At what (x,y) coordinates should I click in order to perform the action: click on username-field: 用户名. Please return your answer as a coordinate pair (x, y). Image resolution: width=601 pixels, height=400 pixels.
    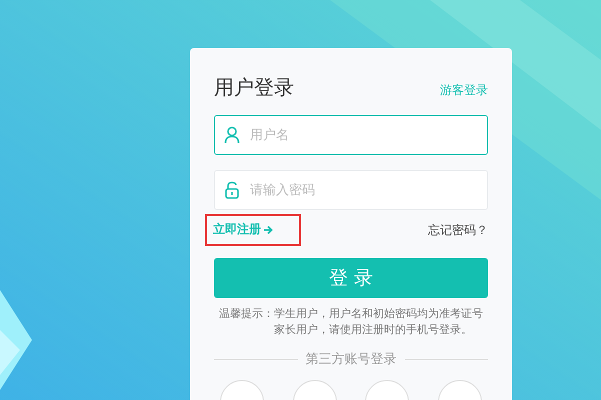
    Looking at the image, I should click on (351, 135).